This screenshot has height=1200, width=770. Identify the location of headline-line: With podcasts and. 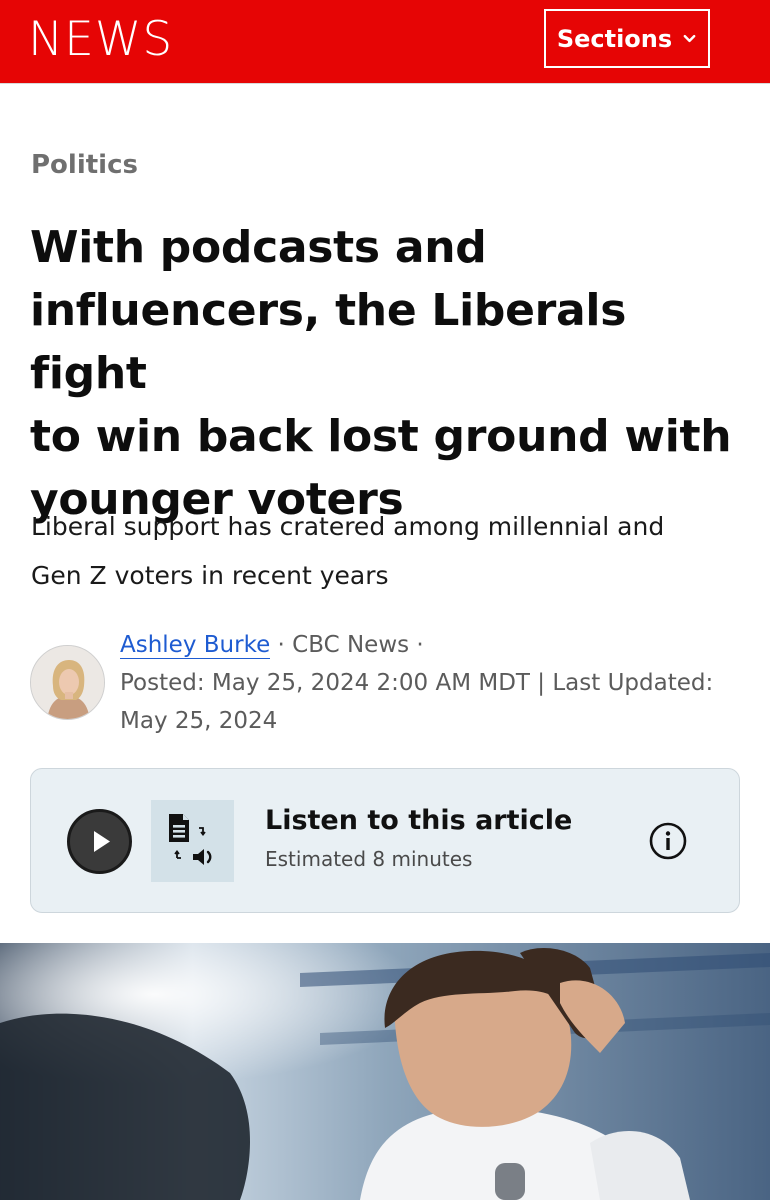
(258, 247).